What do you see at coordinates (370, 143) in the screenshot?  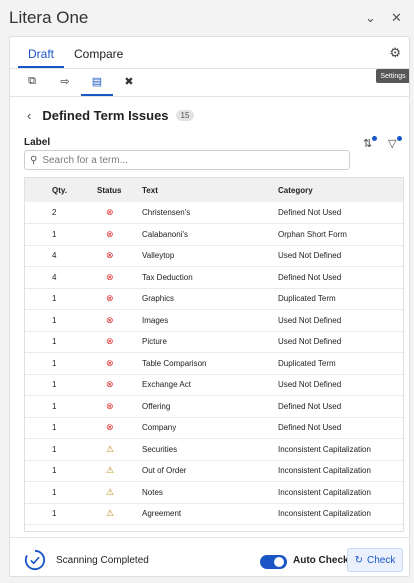 I see `sort-icon: ⇅` at bounding box center [370, 143].